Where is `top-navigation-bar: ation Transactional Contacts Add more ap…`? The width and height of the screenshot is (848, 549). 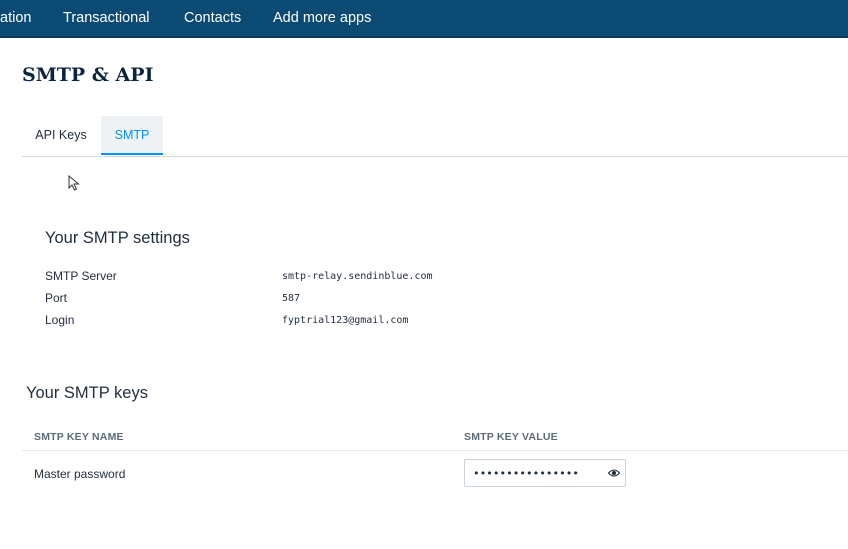 top-navigation-bar: ation Transactional Contacts Add more ap… is located at coordinates (424, 19).